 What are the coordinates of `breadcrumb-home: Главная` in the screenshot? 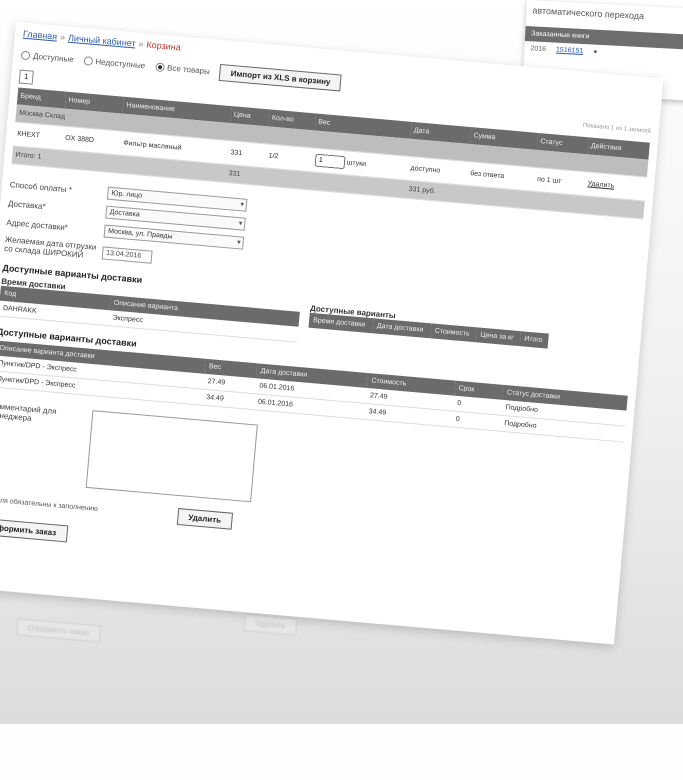 It's located at (40, 35).